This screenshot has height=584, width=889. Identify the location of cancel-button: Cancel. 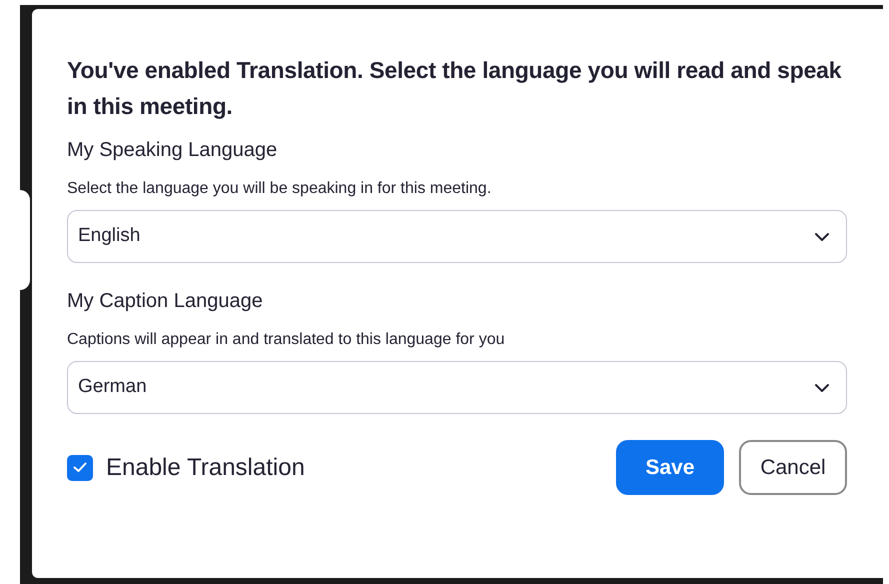
(793, 467).